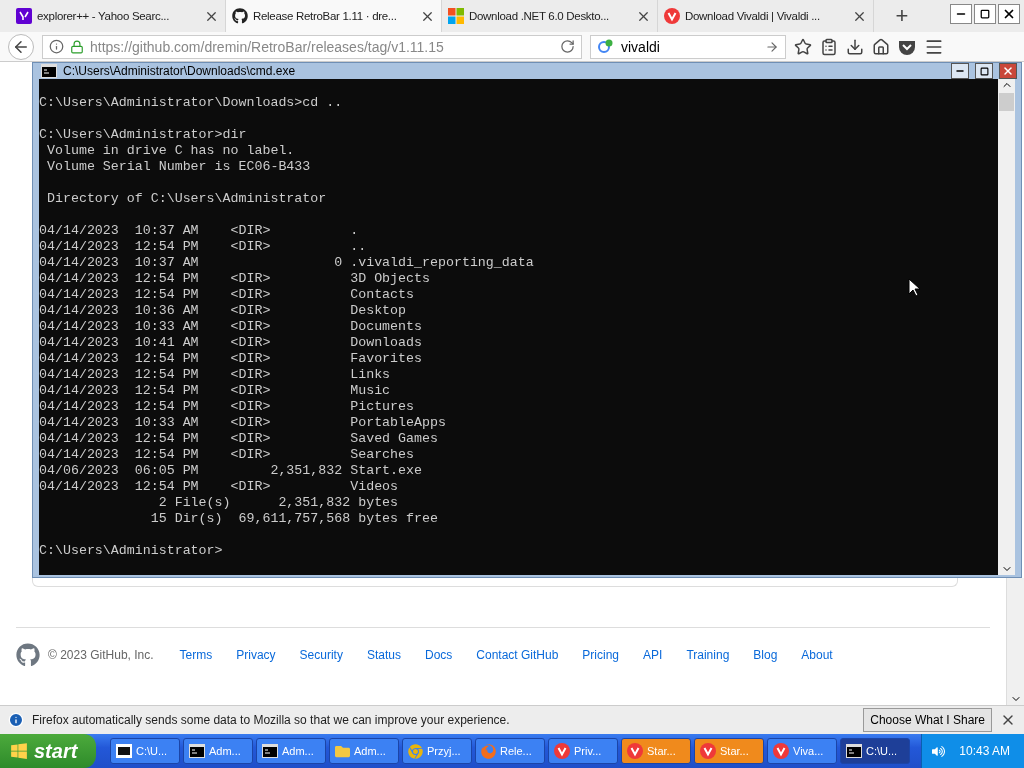 The image size is (1024, 768). Describe the element at coordinates (653, 655) in the screenshot. I see `footer-link: API` at that location.